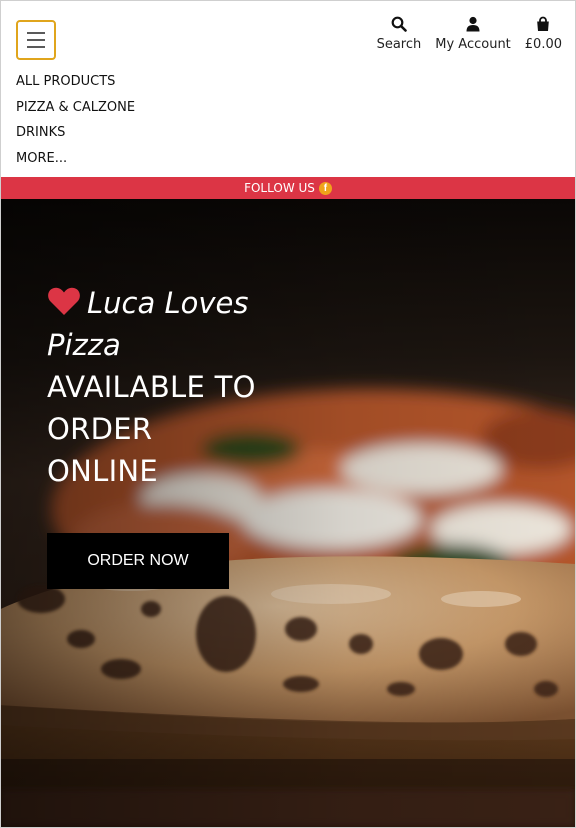 The height and width of the screenshot is (828, 576). What do you see at coordinates (279, 188) in the screenshot?
I see `follow-us-text: FOLLOW US` at bounding box center [279, 188].